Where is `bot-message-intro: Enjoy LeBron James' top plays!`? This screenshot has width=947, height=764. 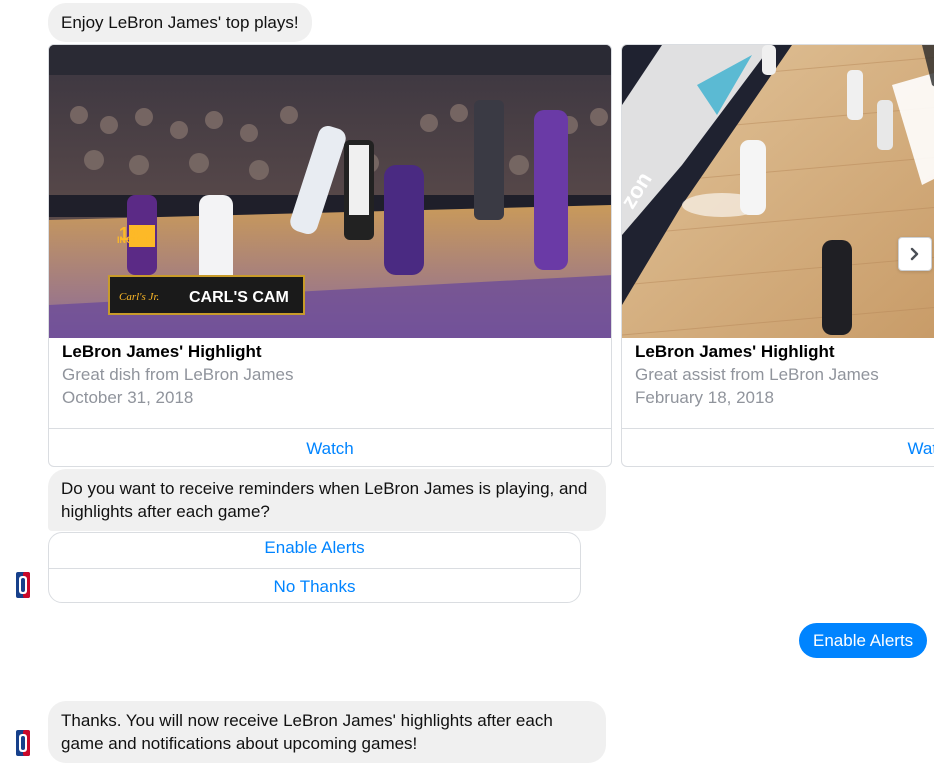 bot-message-intro: Enjoy LeBron James' top plays! is located at coordinates (180, 22).